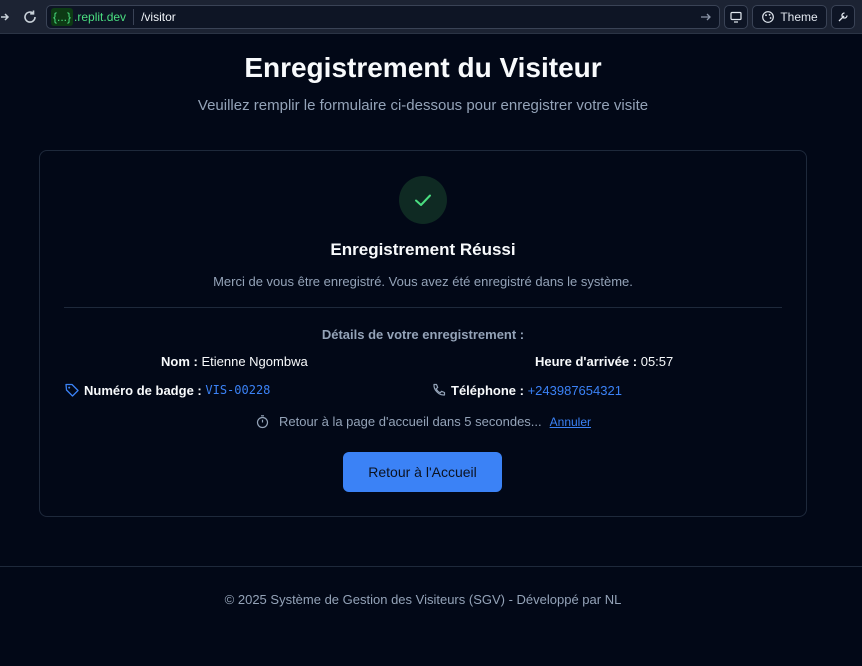 The height and width of the screenshot is (666, 862). What do you see at coordinates (134, 17) in the screenshot?
I see `url-separator` at bounding box center [134, 17].